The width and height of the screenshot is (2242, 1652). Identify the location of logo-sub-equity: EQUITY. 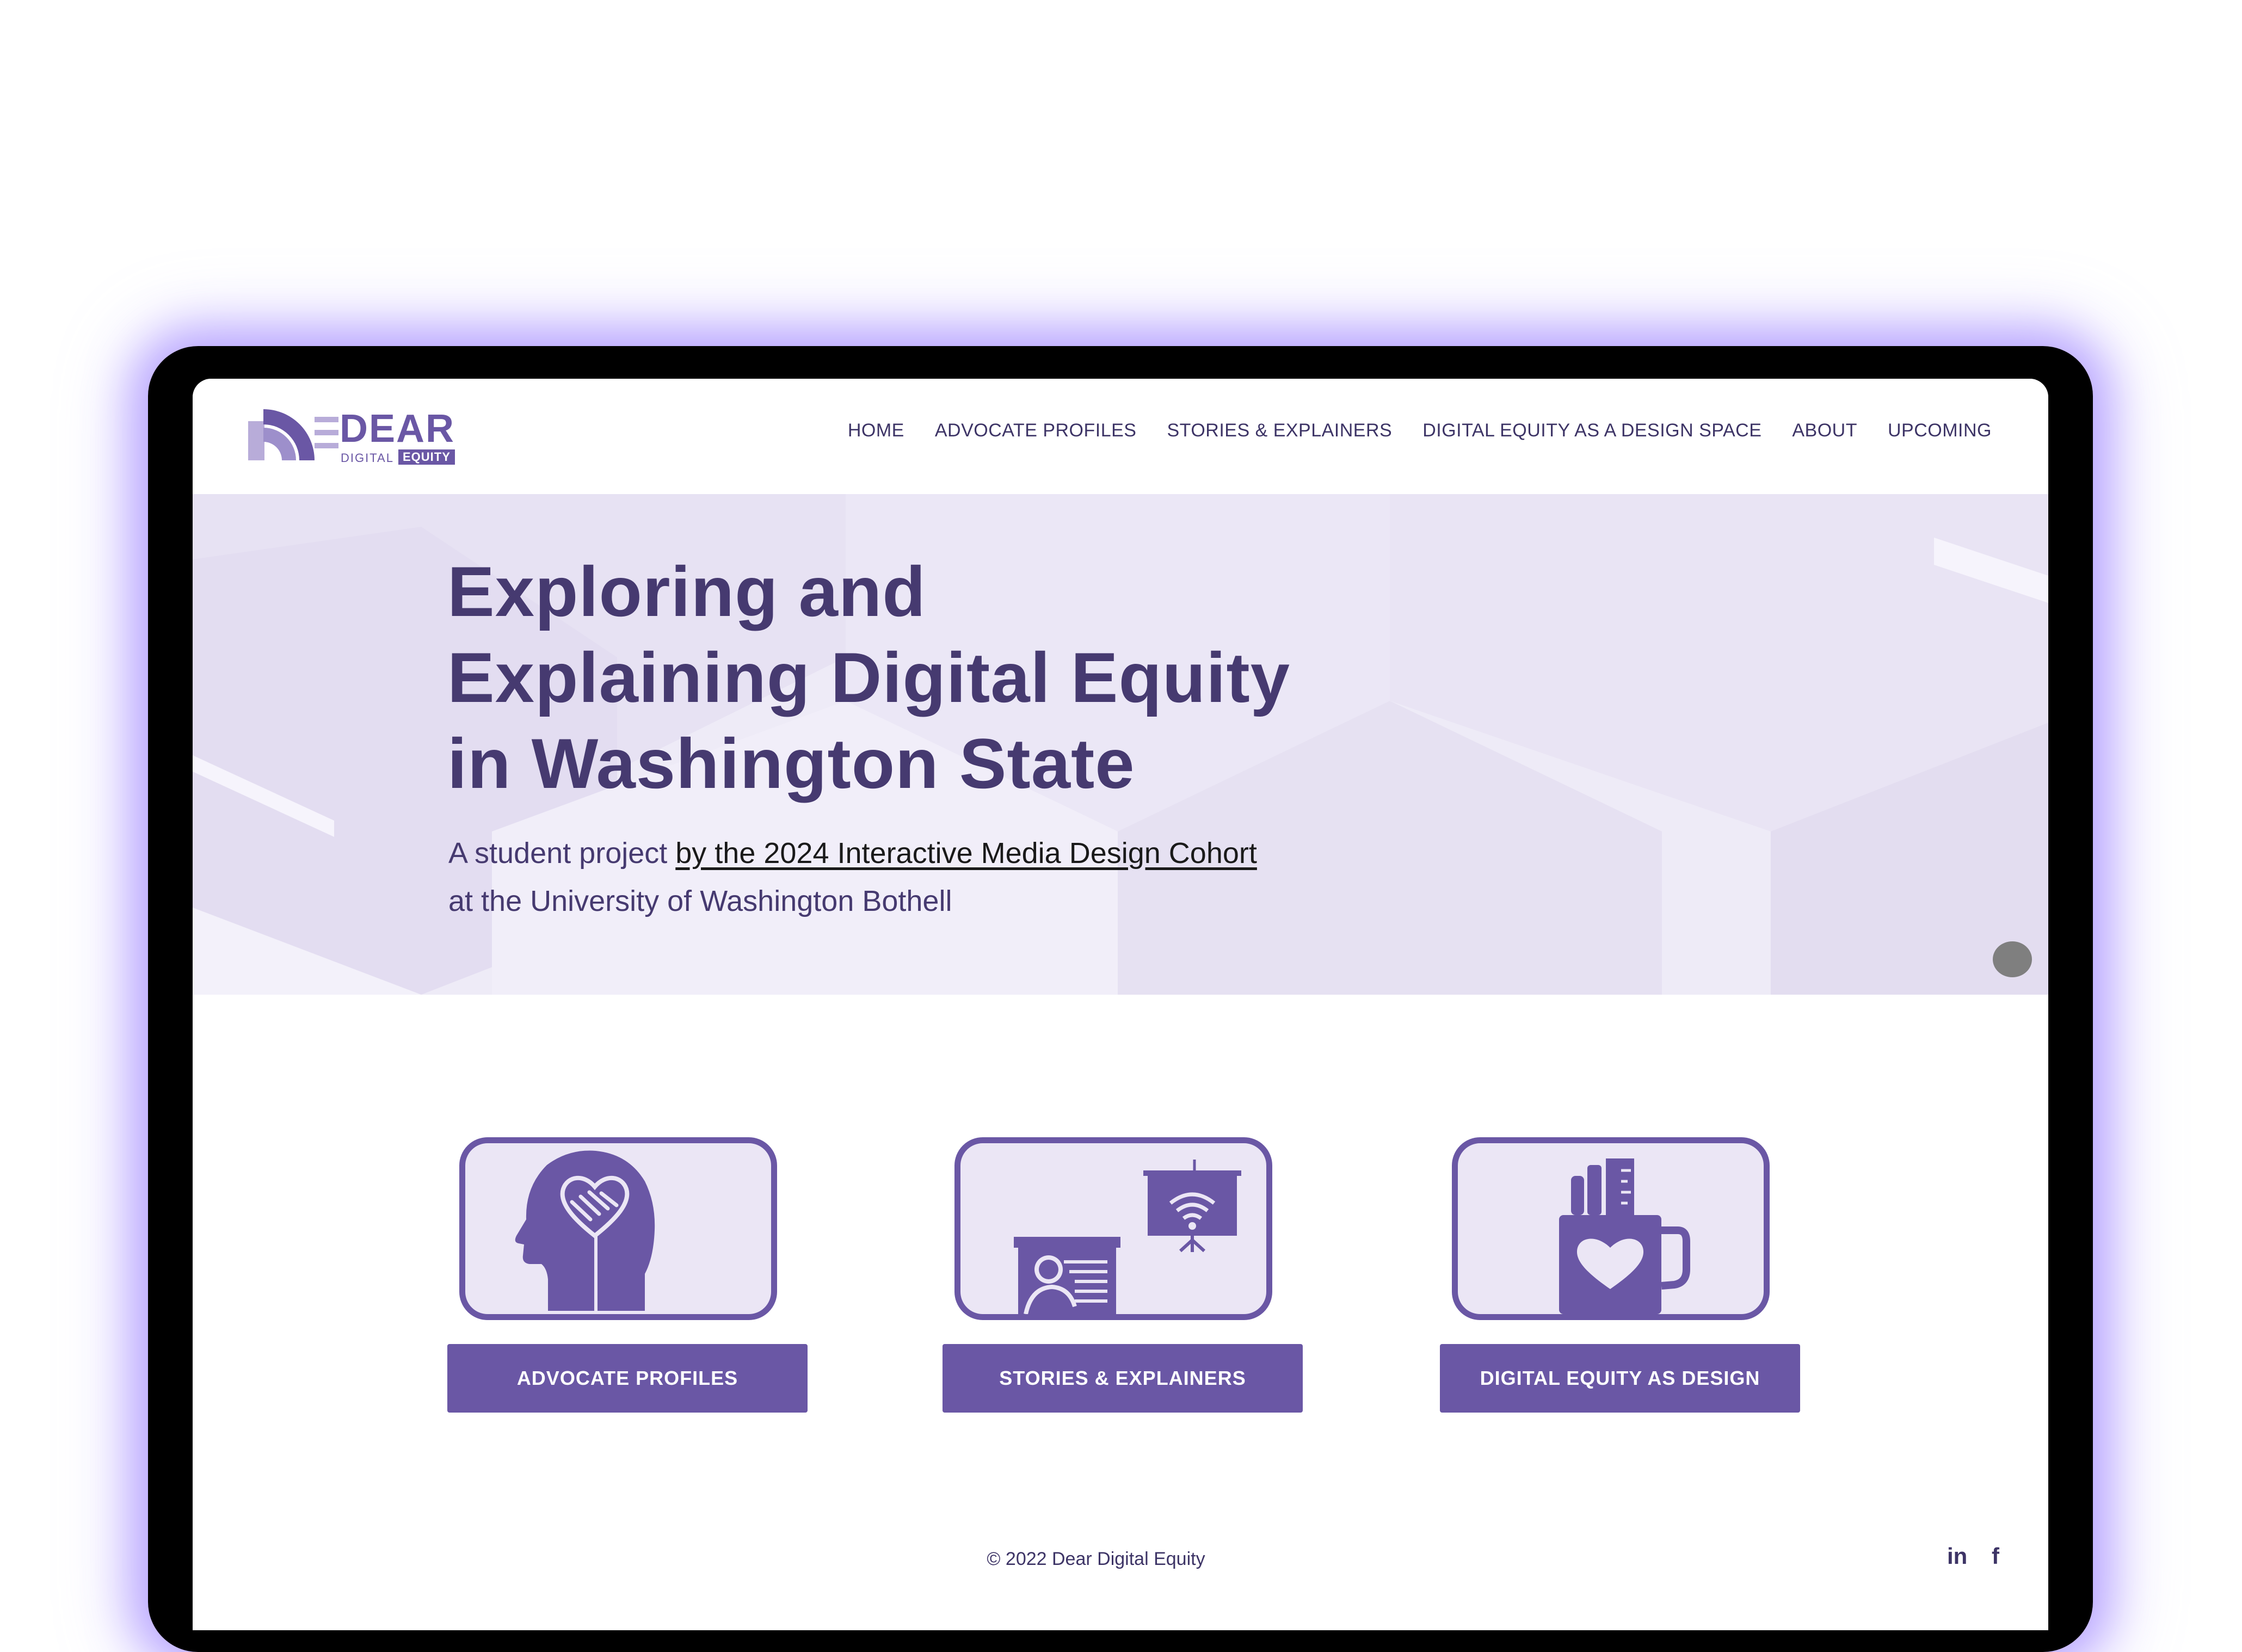
(427, 457).